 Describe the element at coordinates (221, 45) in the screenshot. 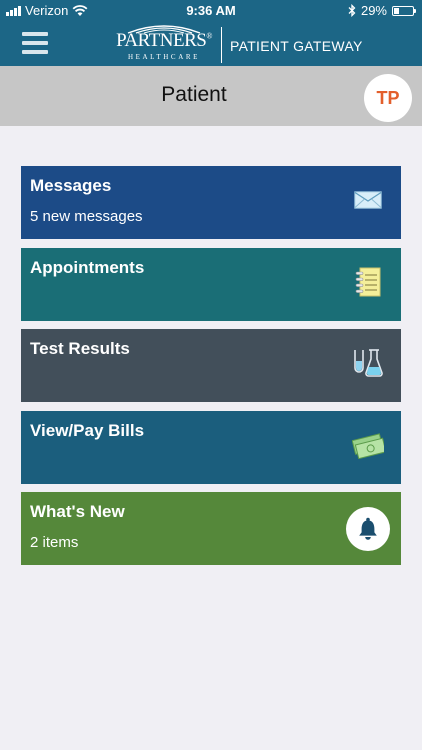

I see `header-divider` at that location.